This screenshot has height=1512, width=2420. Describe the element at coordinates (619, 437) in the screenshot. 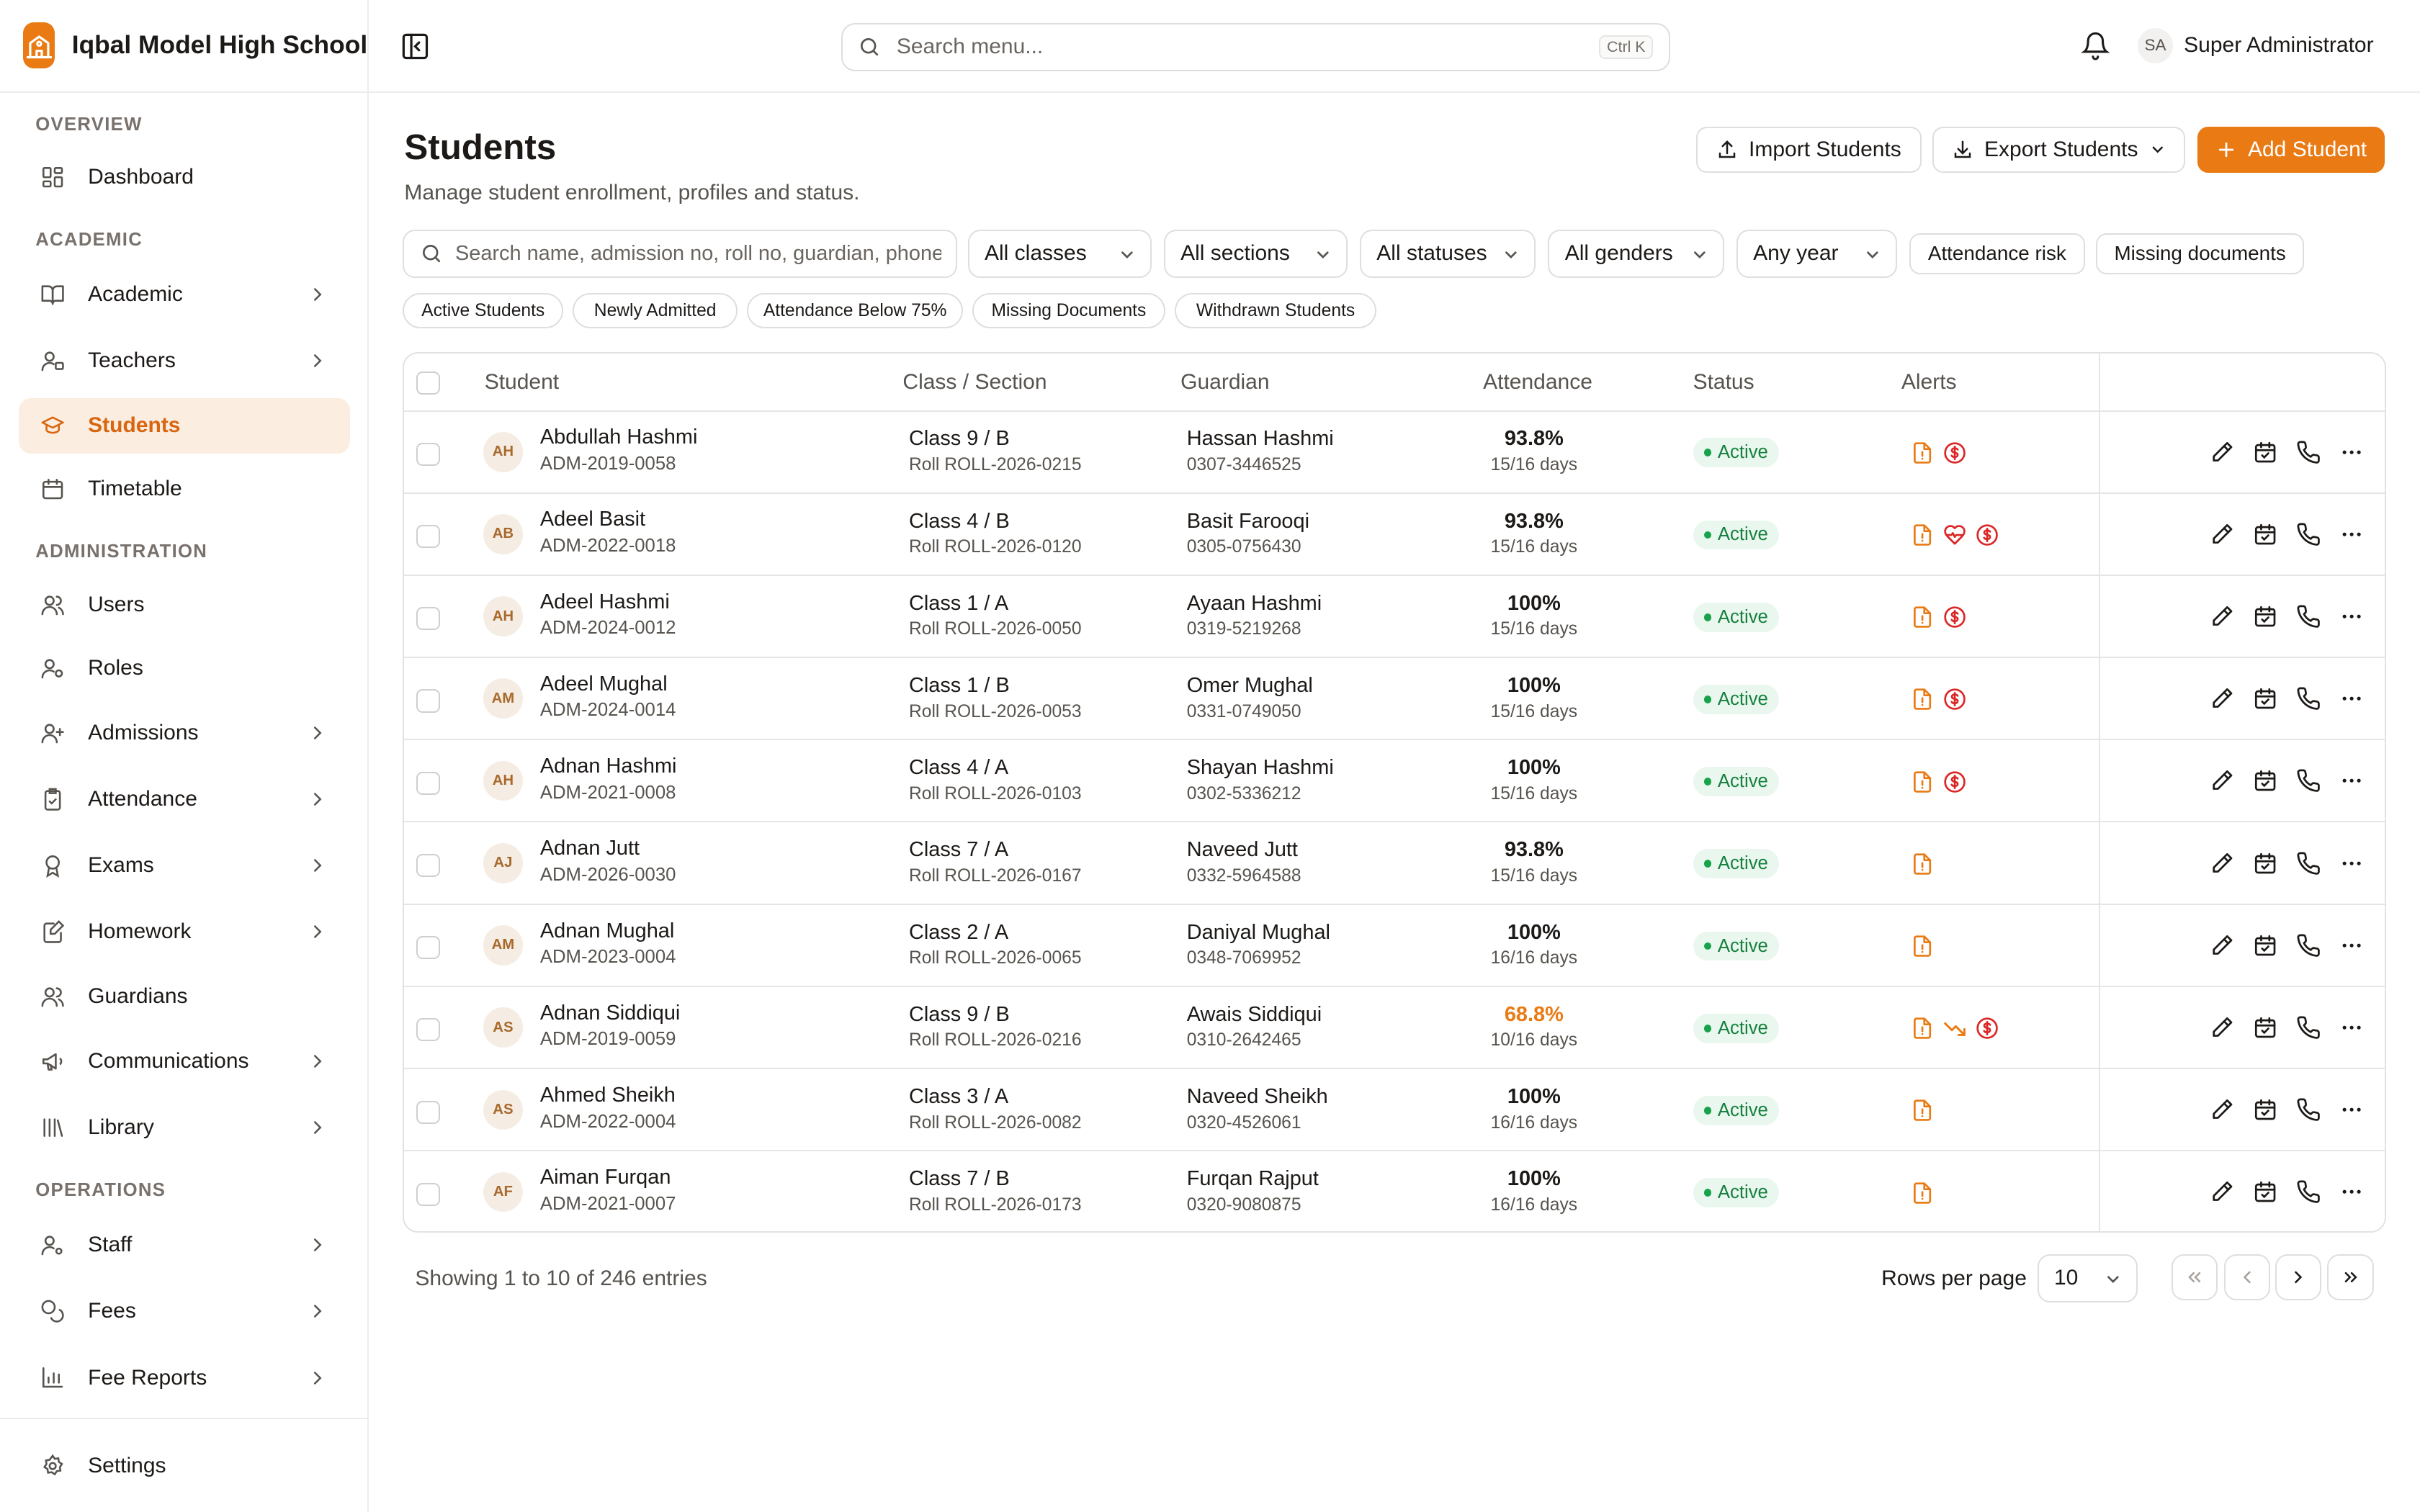

I see `student-name: Abdullah Hashmi` at that location.